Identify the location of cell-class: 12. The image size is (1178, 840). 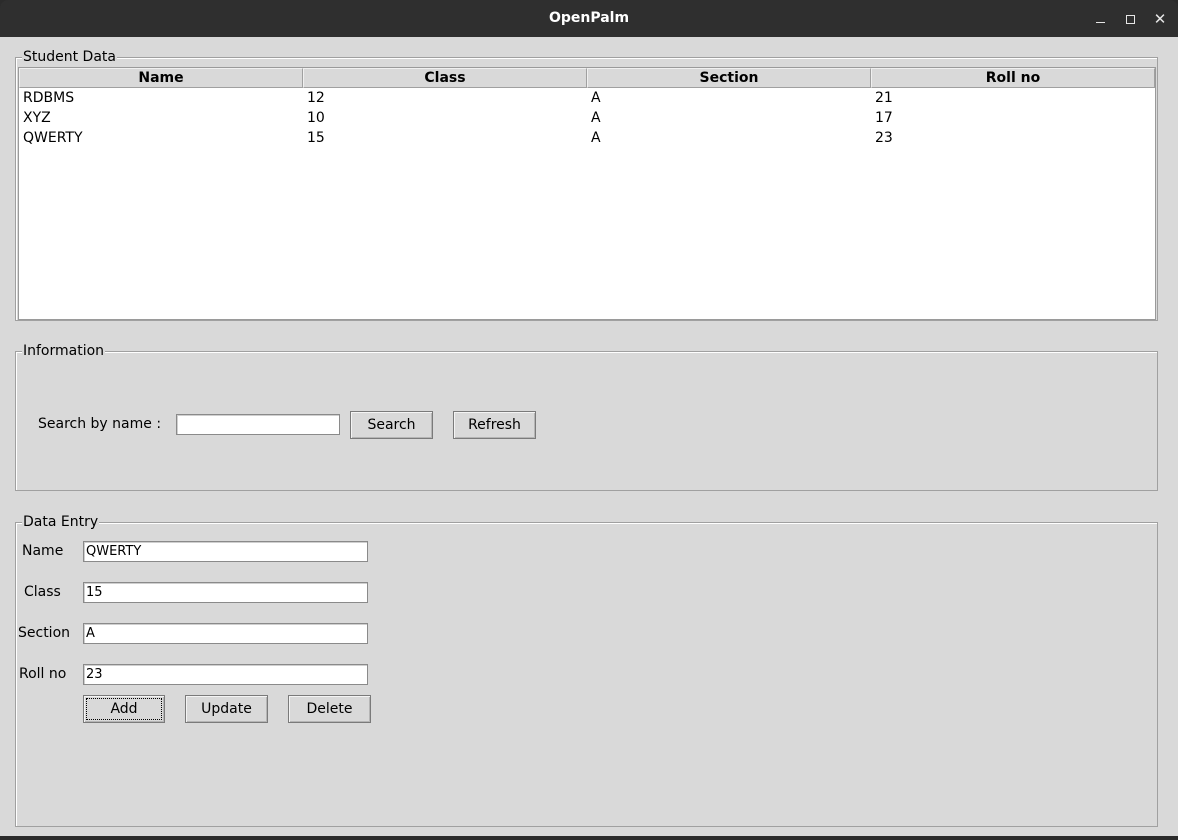
(316, 98).